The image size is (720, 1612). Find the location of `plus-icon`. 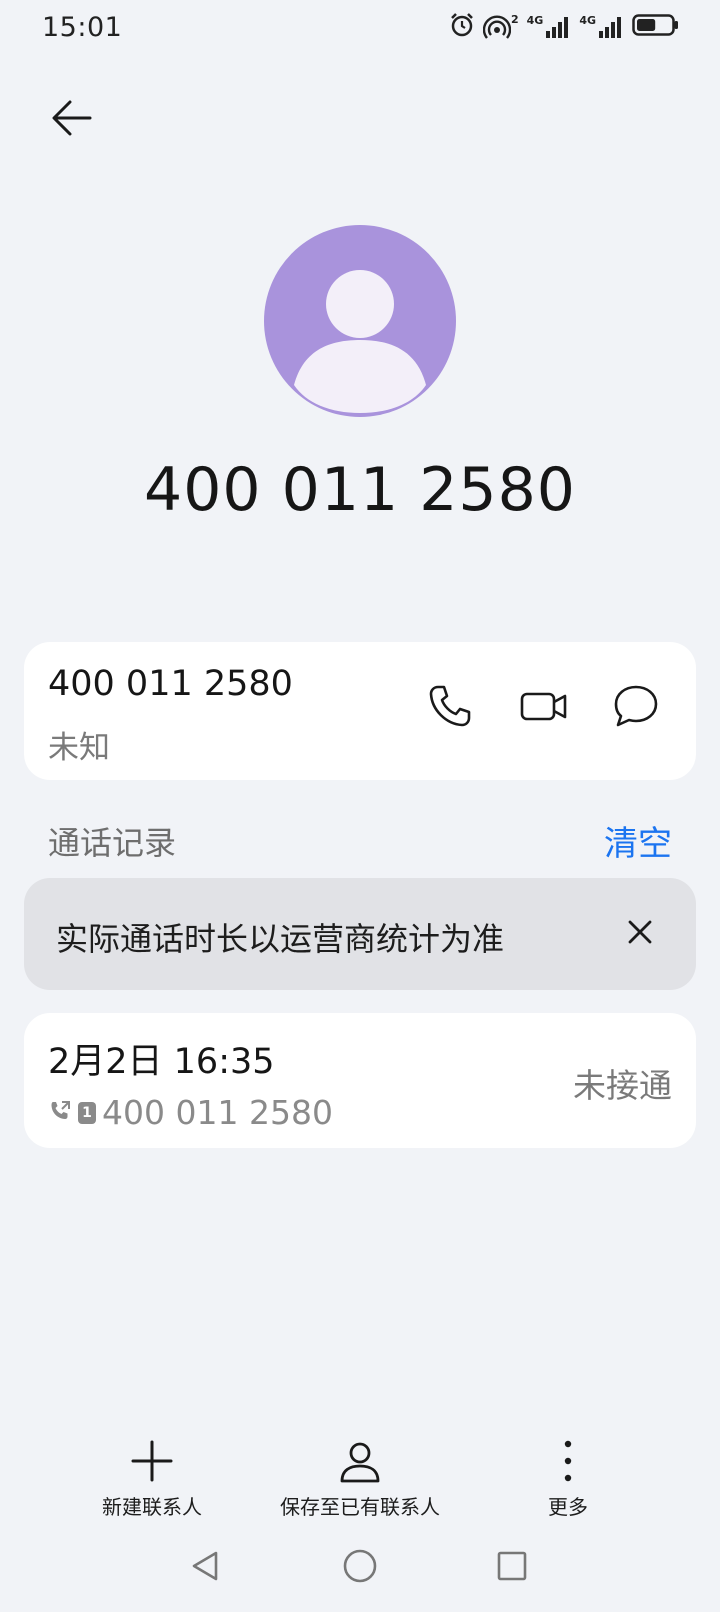

plus-icon is located at coordinates (152, 1461).